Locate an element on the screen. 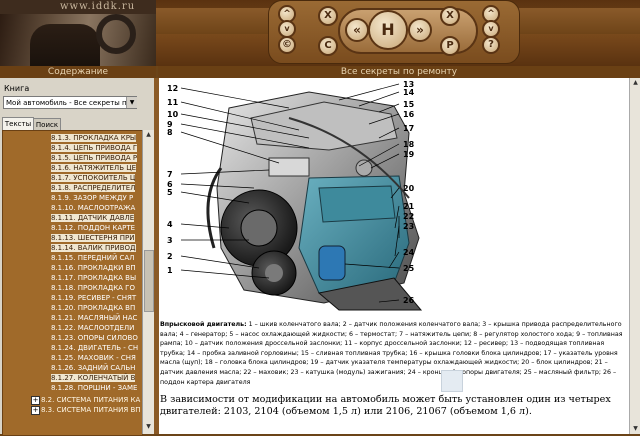 The width and height of the screenshot is (640, 436). book-select: Мой автомобиль - Все секреты по ре is located at coordinates (70, 102).